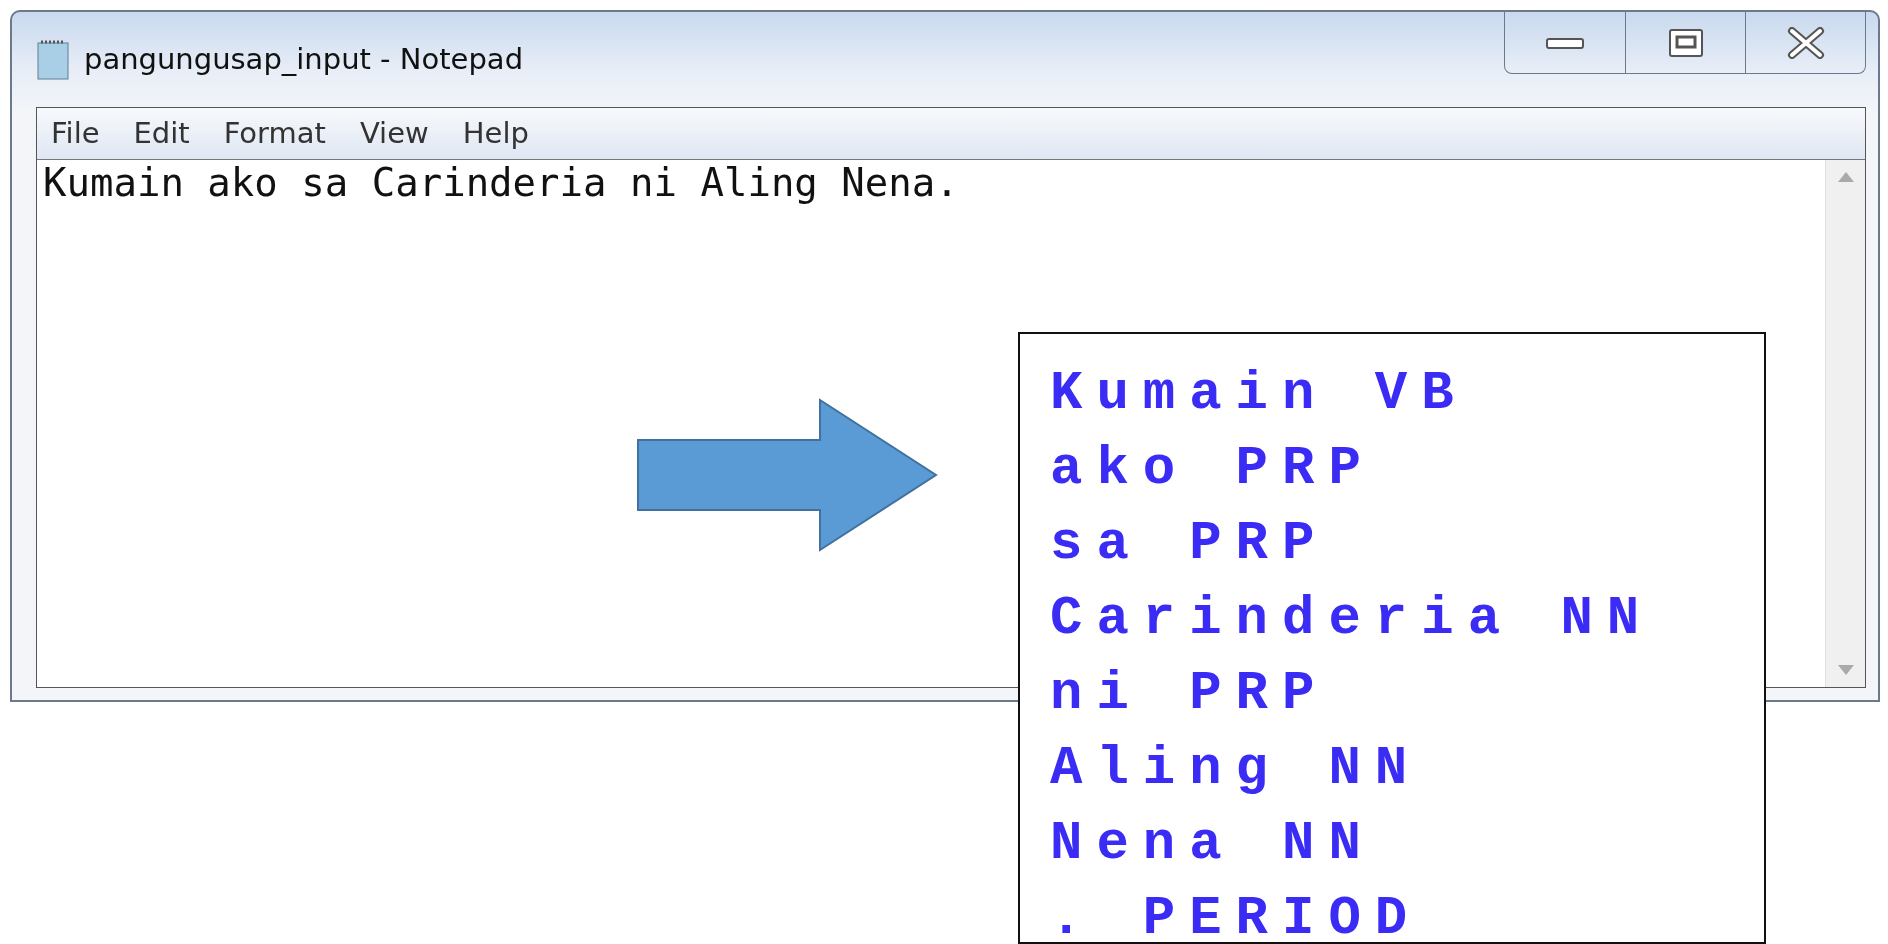 This screenshot has height=944, width=1888. Describe the element at coordinates (1805, 42) in the screenshot. I see `close-icon` at that location.